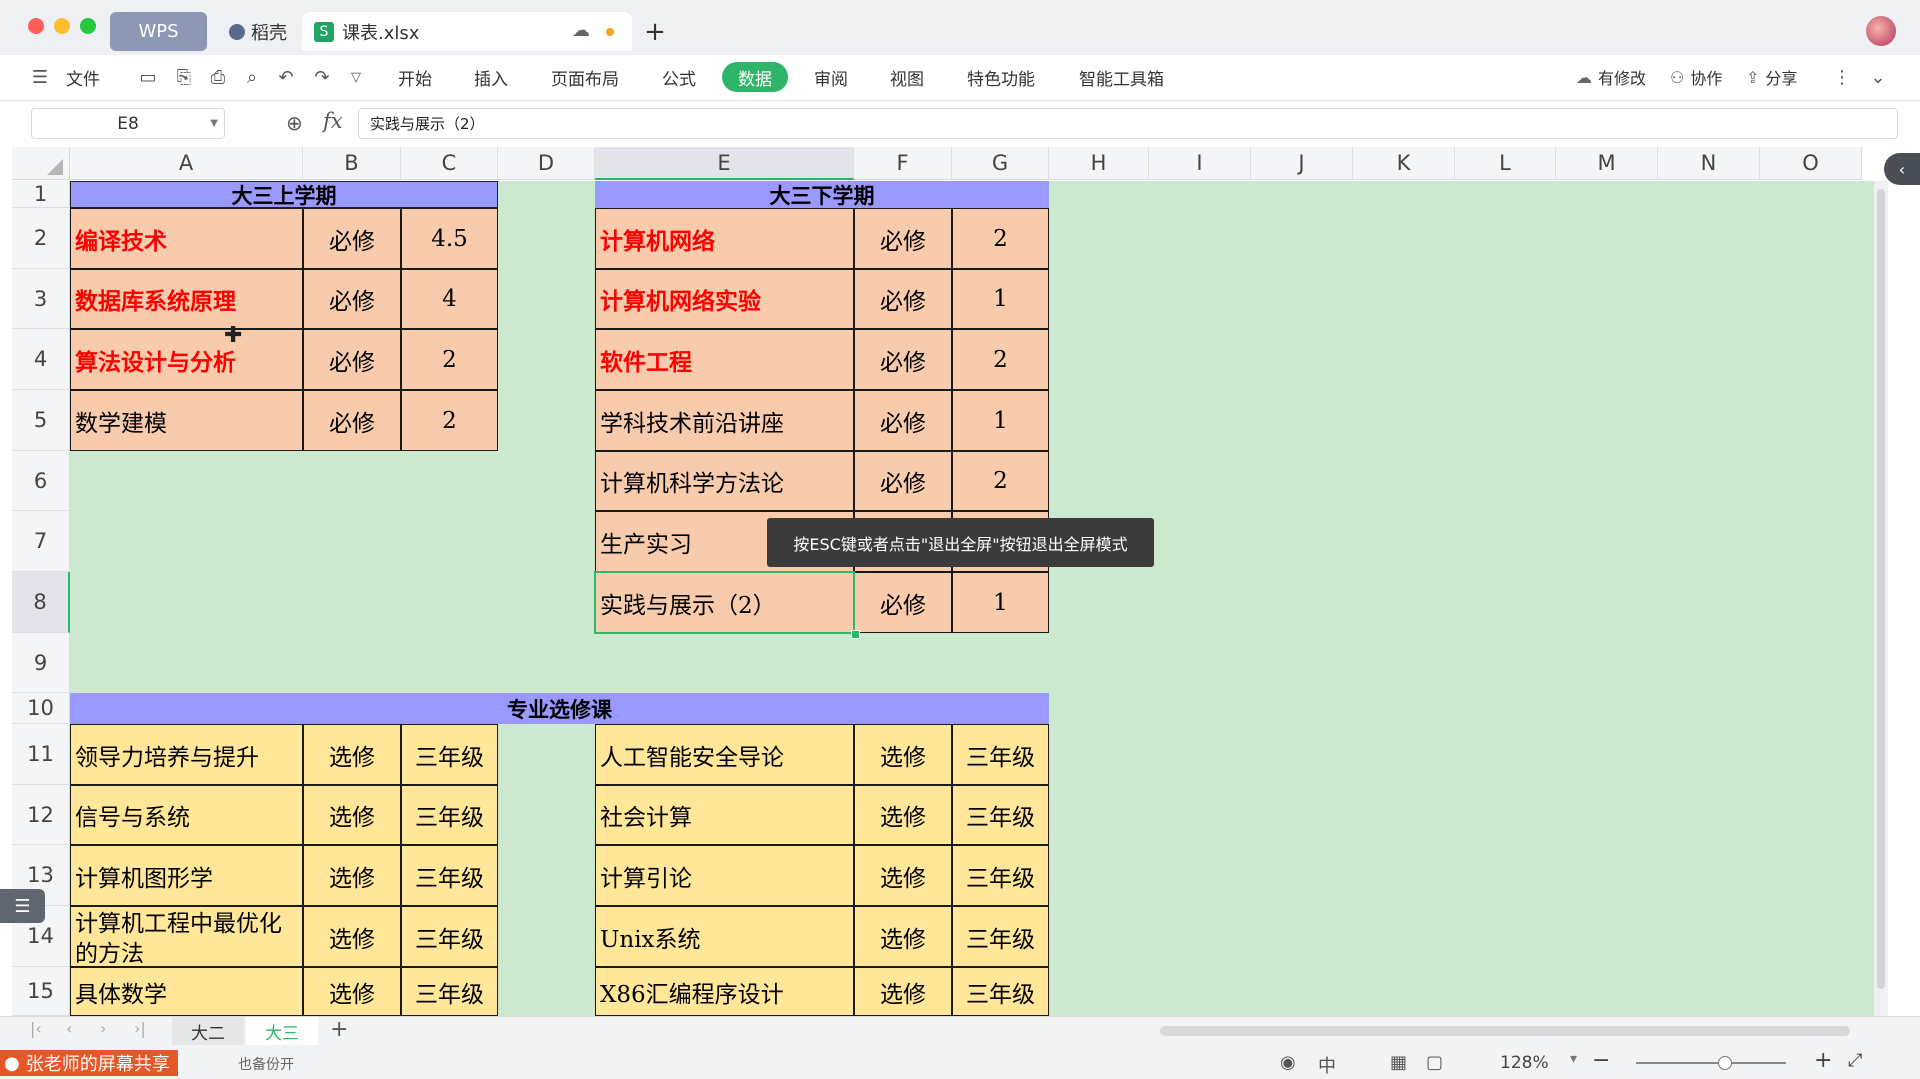  Describe the element at coordinates (208, 1031) in the screenshot. I see `sheet-tab-1: 大二` at that location.